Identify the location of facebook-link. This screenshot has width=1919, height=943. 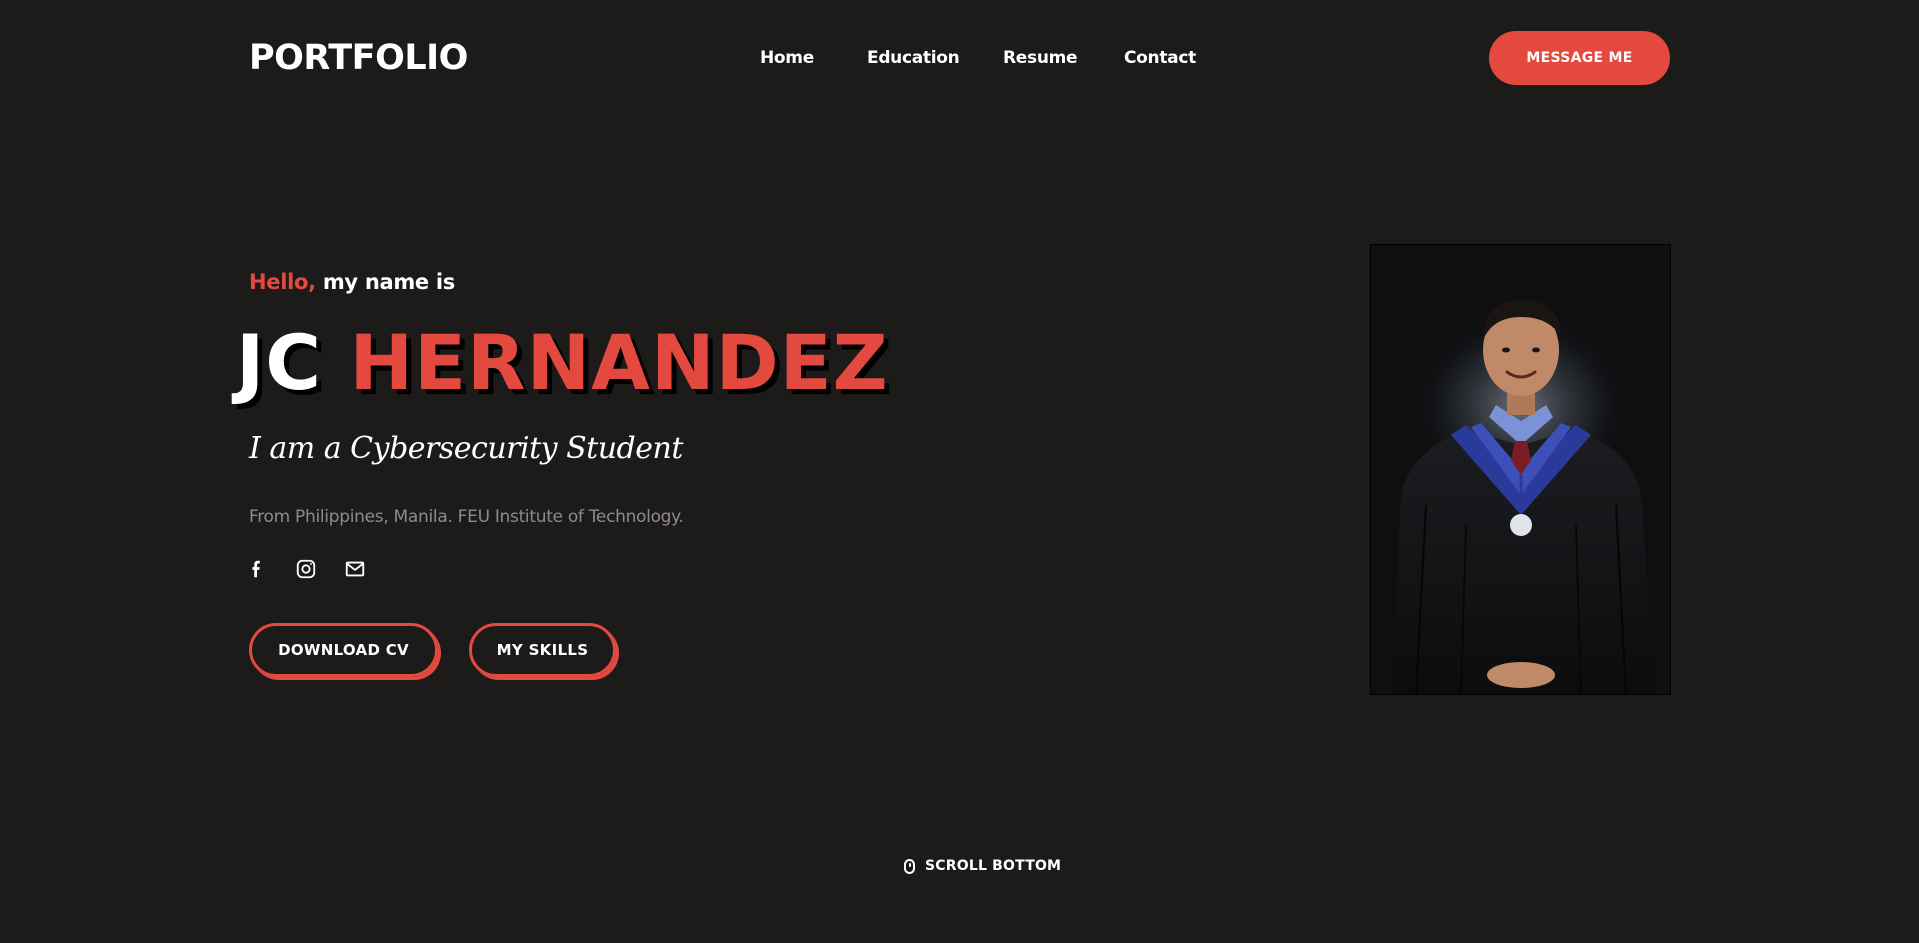
(257, 569).